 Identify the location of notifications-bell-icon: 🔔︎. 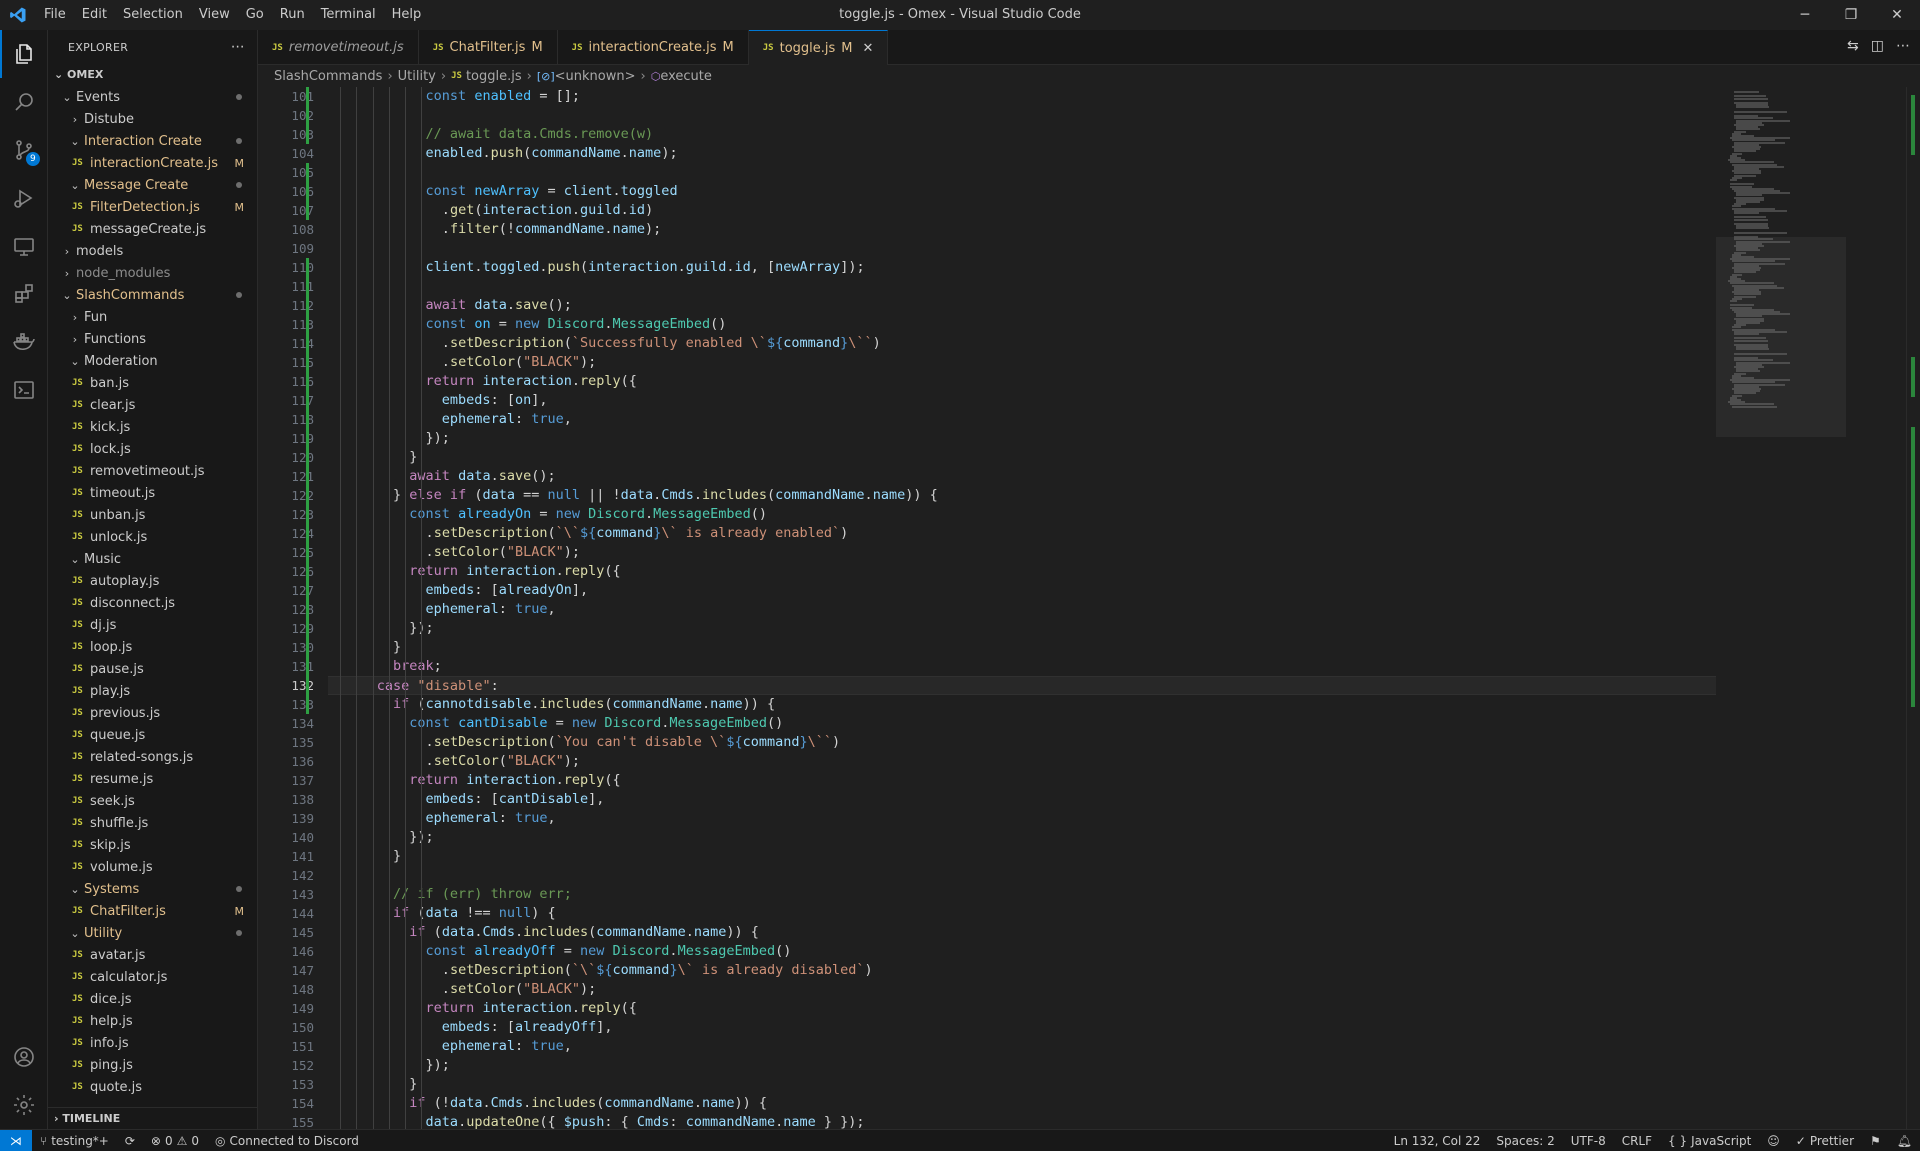
(1904, 1141).